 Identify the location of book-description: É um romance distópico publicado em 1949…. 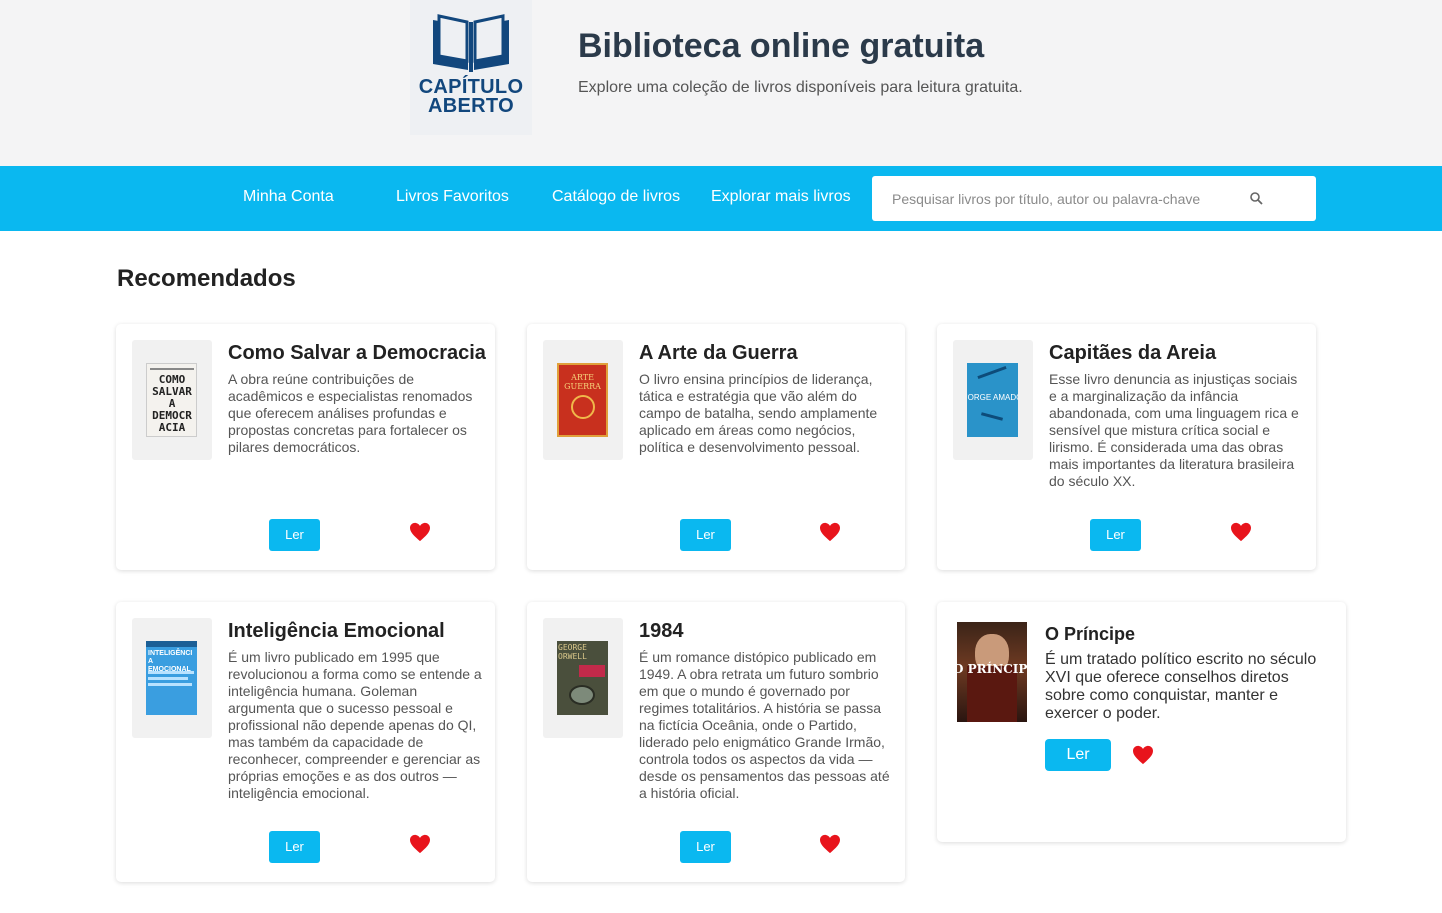
(764, 725).